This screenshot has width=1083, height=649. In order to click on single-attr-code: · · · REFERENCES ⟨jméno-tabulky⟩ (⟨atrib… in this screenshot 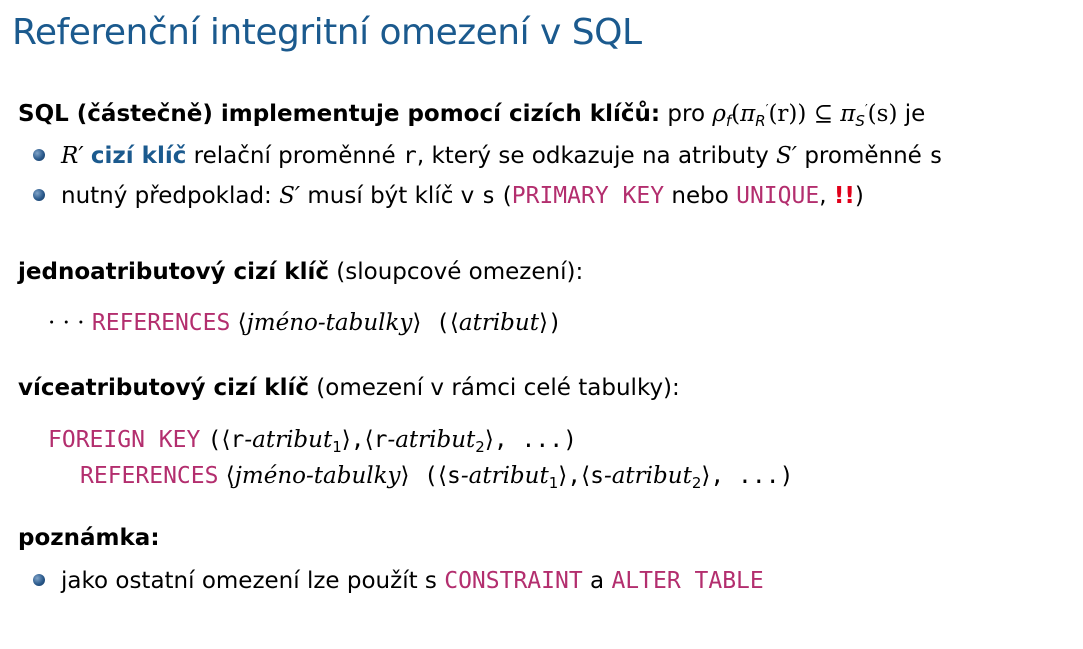, I will do `click(305, 323)`.